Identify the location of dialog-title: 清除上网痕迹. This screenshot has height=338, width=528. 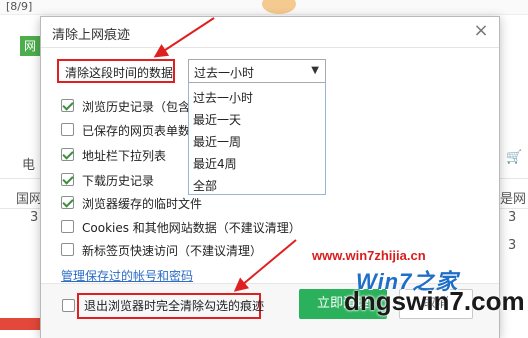
(91, 35).